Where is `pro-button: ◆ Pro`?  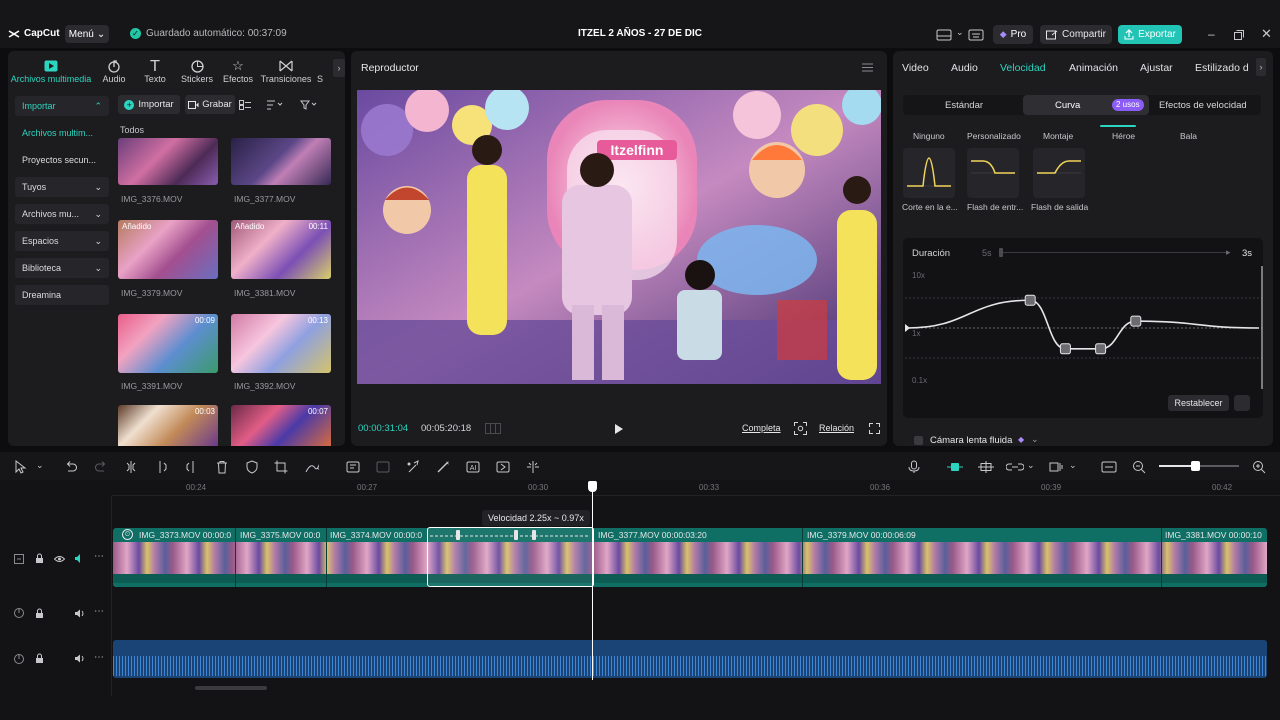 pro-button: ◆ Pro is located at coordinates (1013, 34).